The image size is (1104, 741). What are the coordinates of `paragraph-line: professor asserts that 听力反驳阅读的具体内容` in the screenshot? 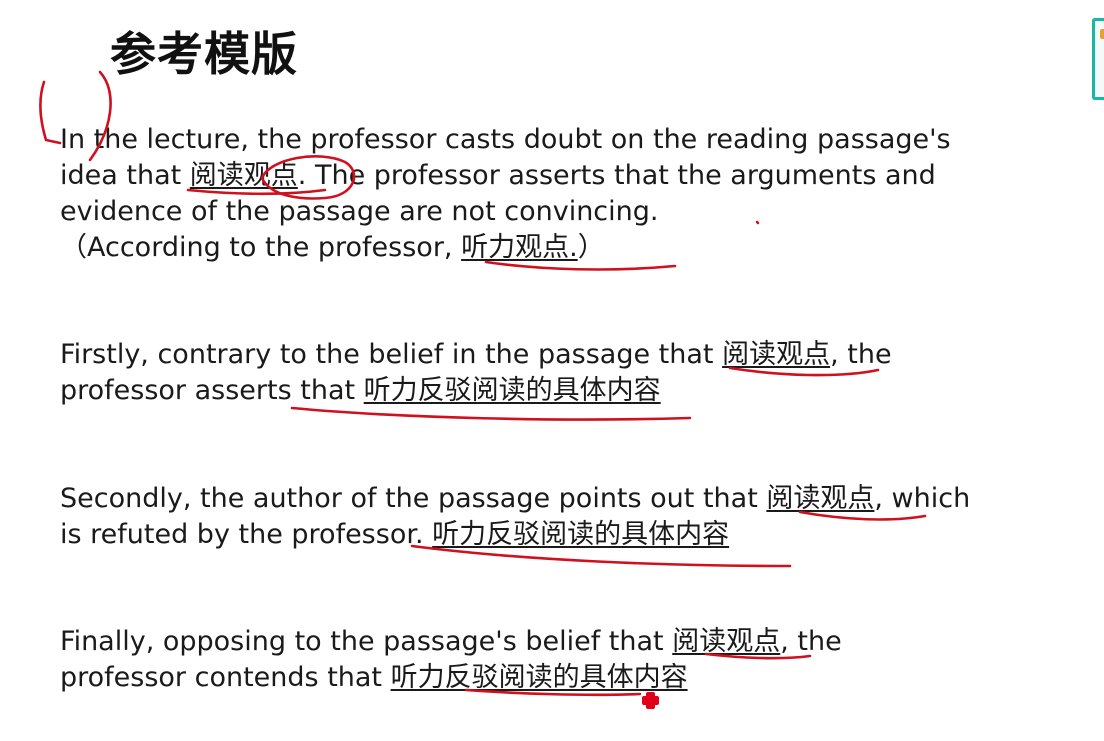 It's located at (565, 391).